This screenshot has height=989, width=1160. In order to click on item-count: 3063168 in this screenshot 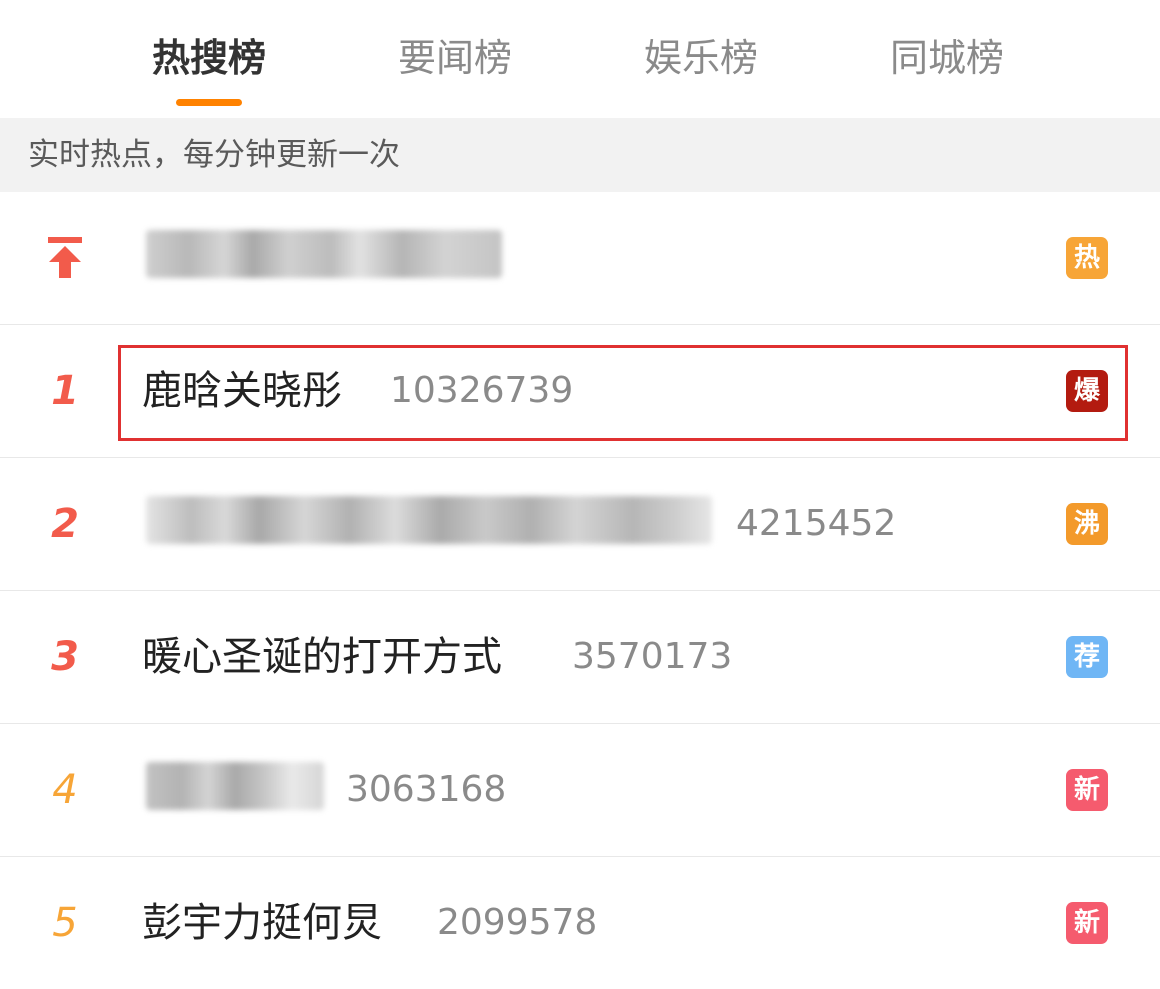, I will do `click(426, 789)`.